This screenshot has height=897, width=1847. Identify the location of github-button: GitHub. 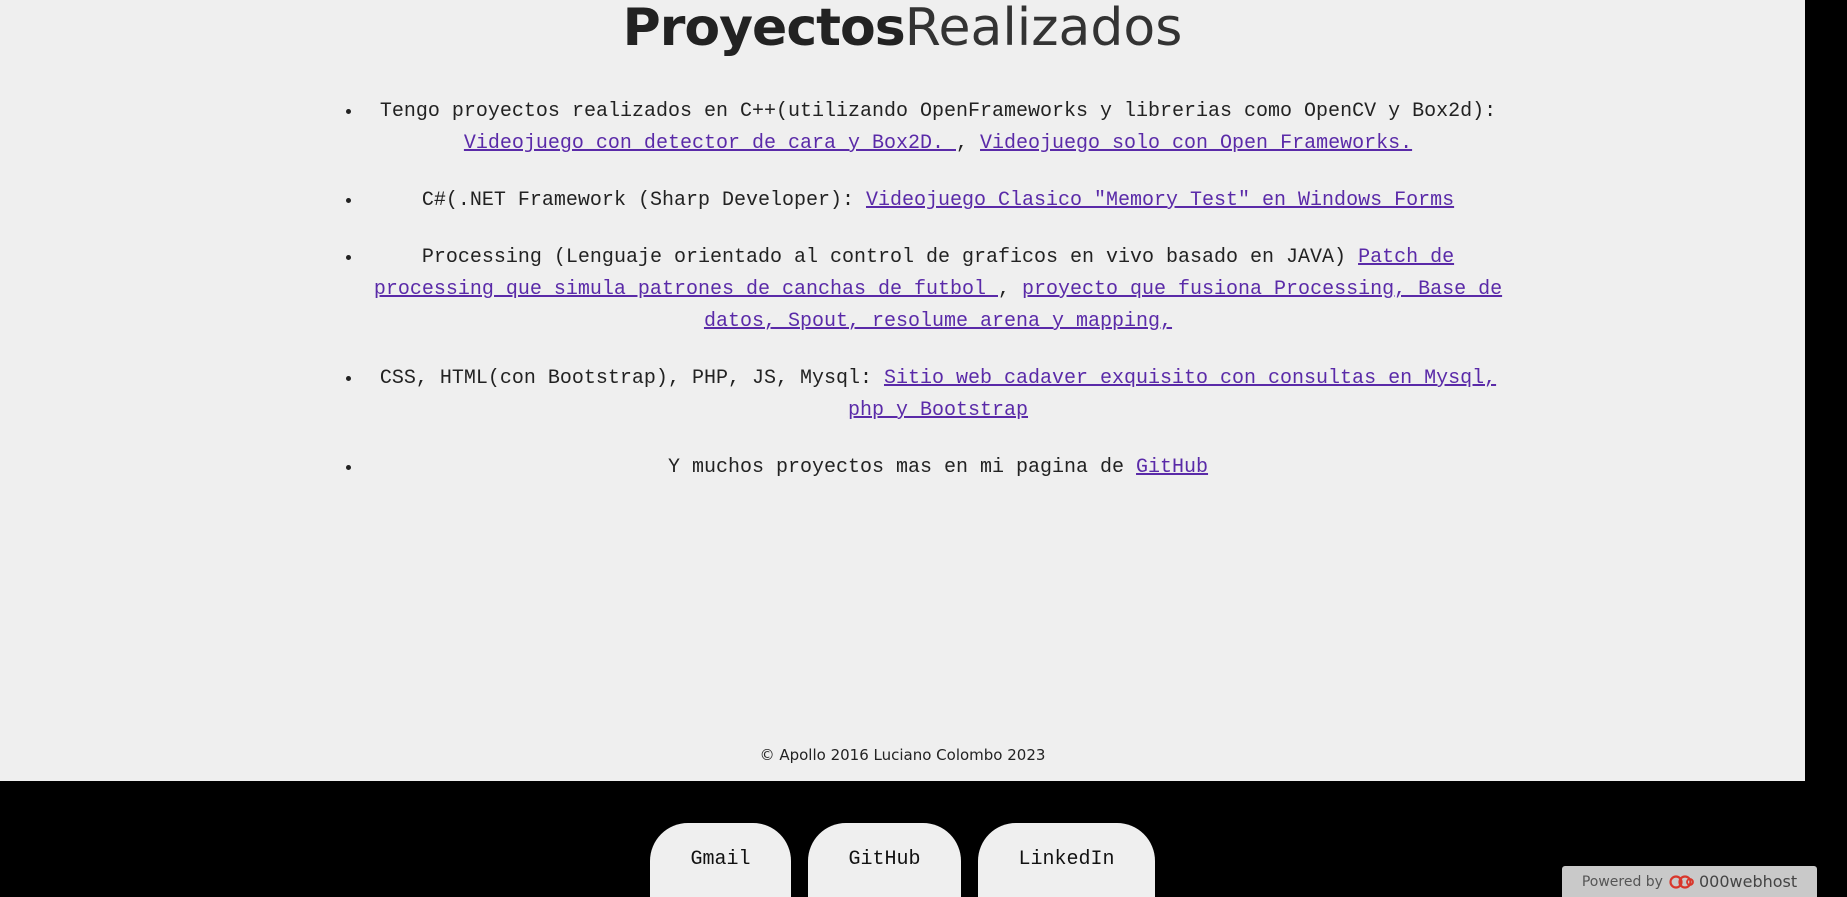
(884, 860).